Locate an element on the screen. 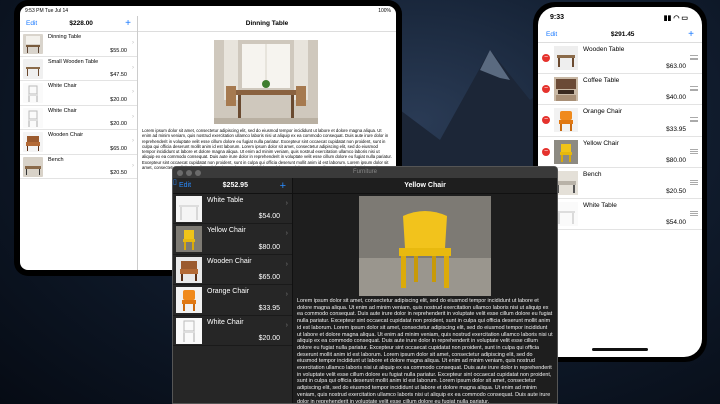 This screenshot has height=404, width=720. item-price: $54.00 is located at coordinates (269, 217).